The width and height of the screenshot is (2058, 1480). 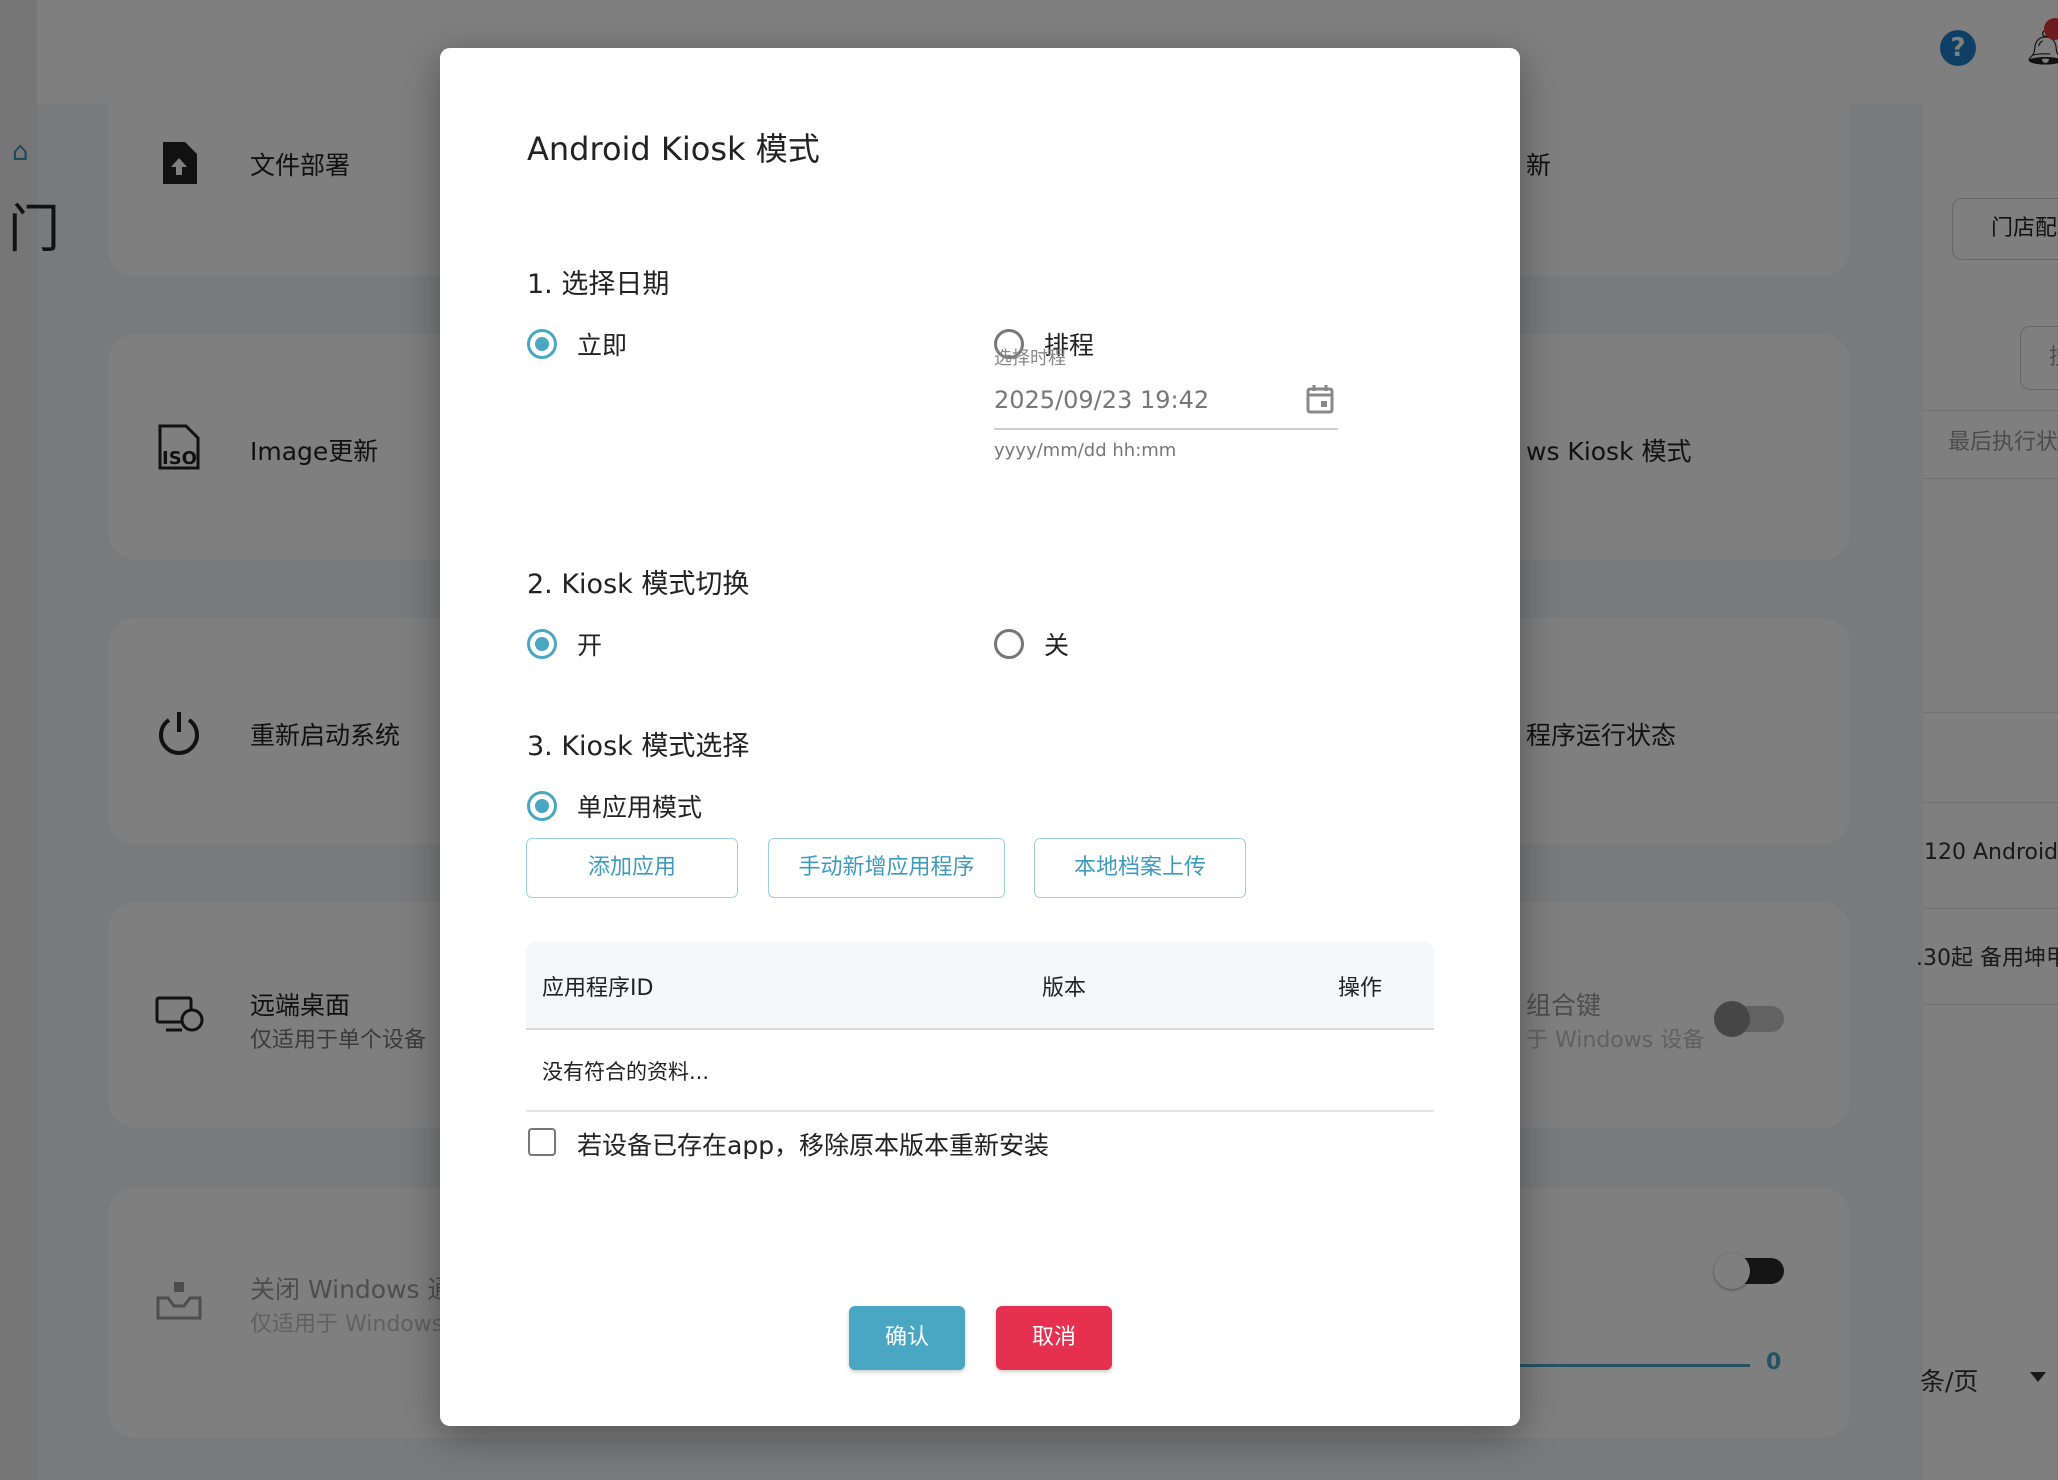 What do you see at coordinates (542, 644) in the screenshot?
I see `radio-kiosk-on` at bounding box center [542, 644].